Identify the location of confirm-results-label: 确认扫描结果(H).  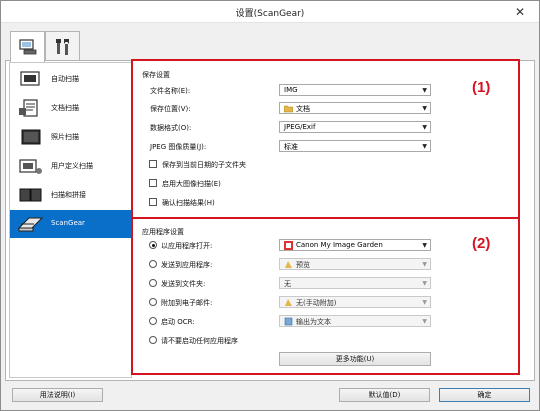
(188, 203).